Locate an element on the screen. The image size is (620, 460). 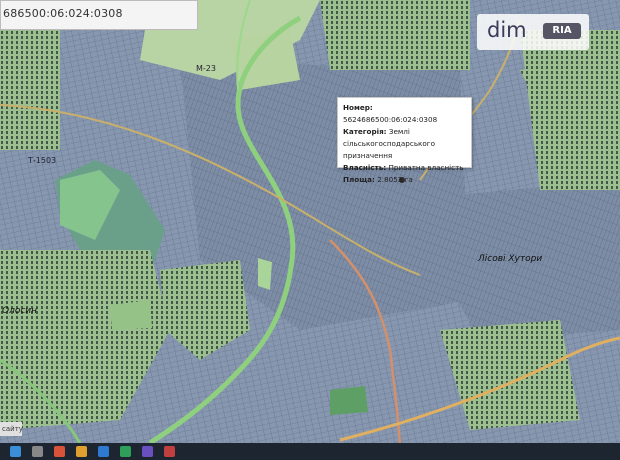
cadastral-search-input: 686500:06:024:0308 is located at coordinates (99, 15).